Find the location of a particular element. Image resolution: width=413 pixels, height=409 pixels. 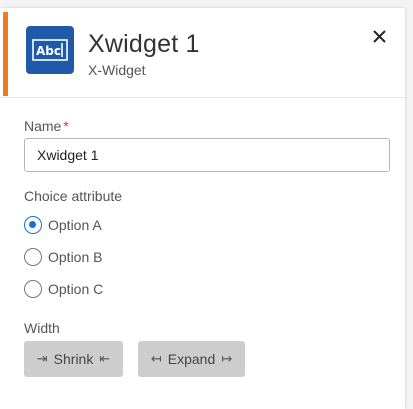

shrink-button: ⇥ Shrink ⇤ is located at coordinates (73, 359).